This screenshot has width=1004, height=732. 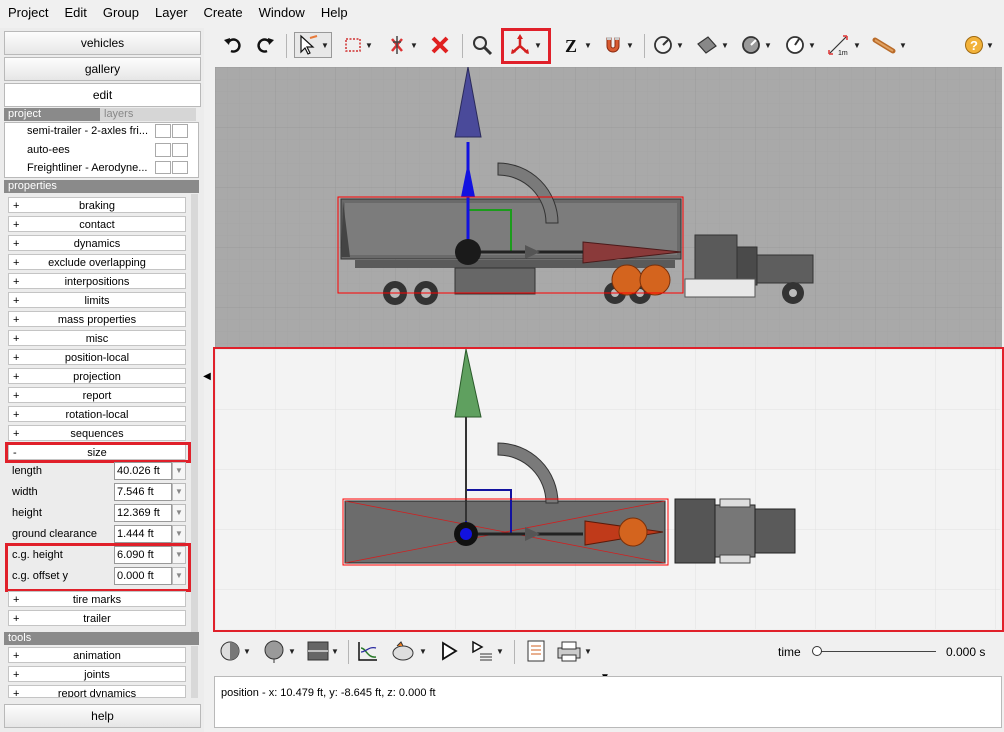 What do you see at coordinates (97, 691) in the screenshot?
I see `tool-report-dynamics: + report dynamics` at bounding box center [97, 691].